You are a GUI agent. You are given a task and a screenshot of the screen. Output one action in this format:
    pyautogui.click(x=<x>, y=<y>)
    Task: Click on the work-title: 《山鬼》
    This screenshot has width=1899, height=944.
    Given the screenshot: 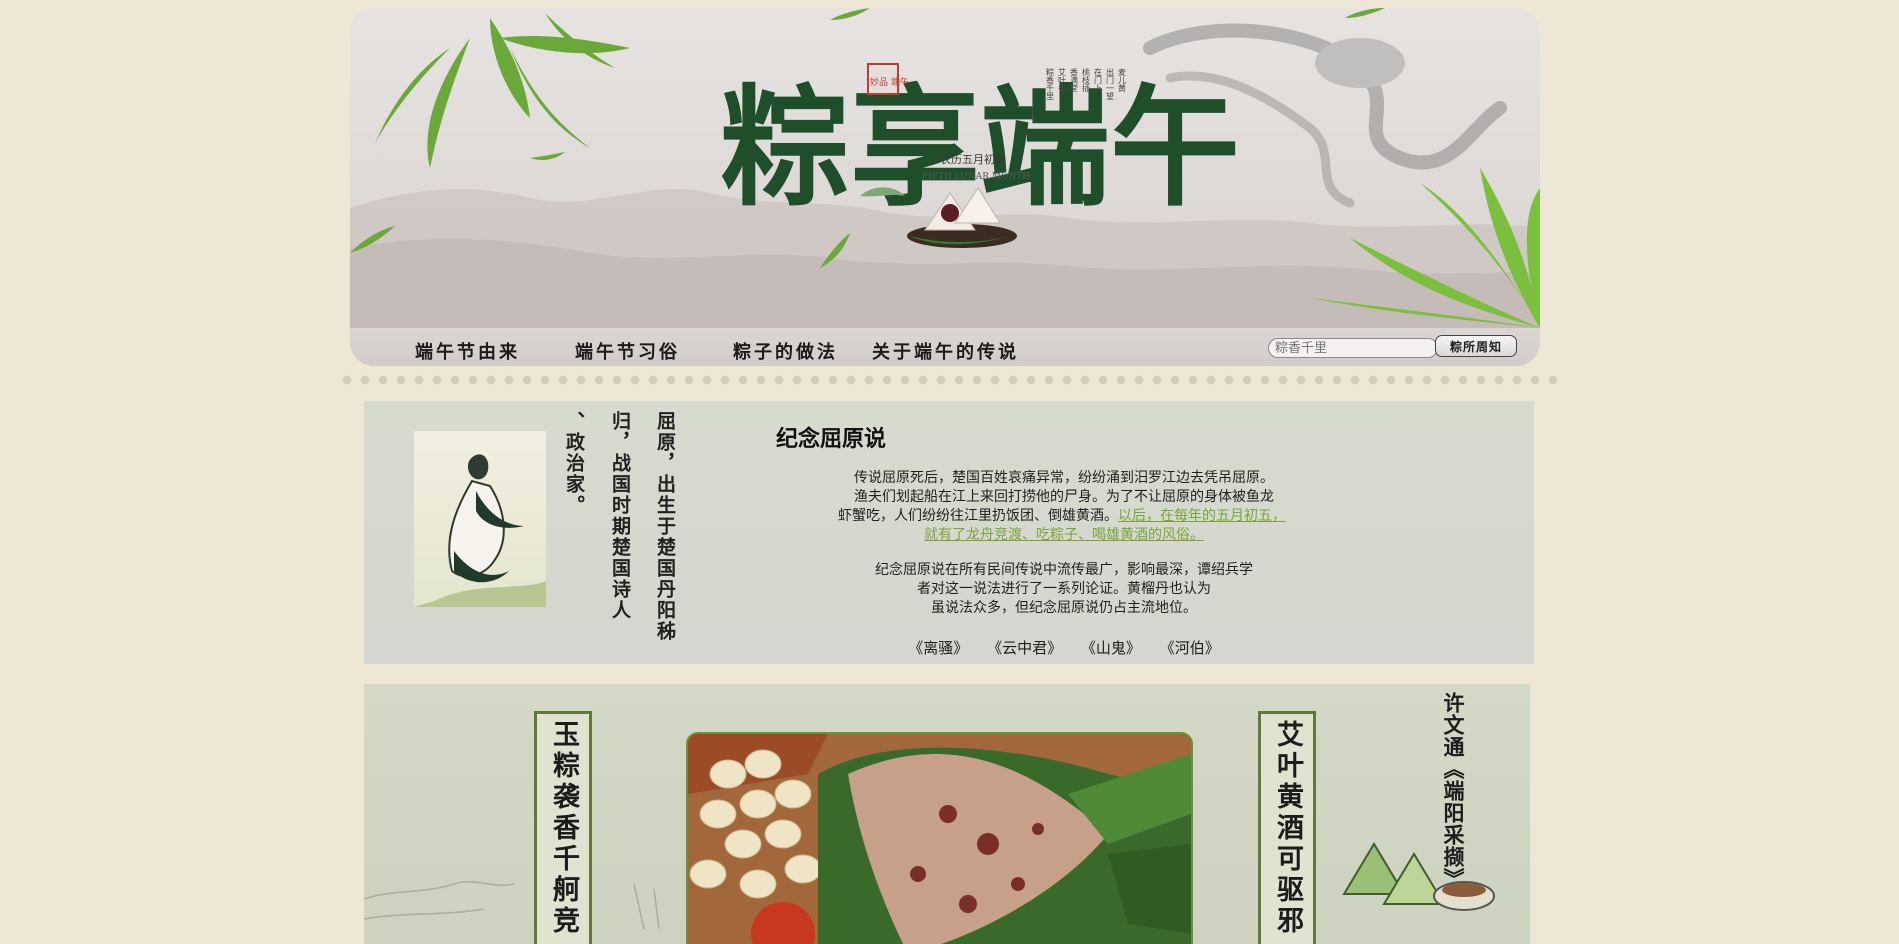 What is the action you would take?
    pyautogui.click(x=1111, y=648)
    